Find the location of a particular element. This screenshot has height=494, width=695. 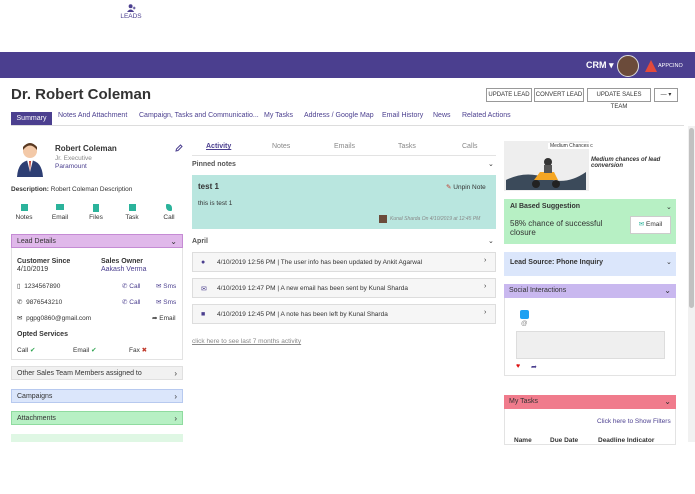

cross-icon: ✖ is located at coordinates (144, 350).